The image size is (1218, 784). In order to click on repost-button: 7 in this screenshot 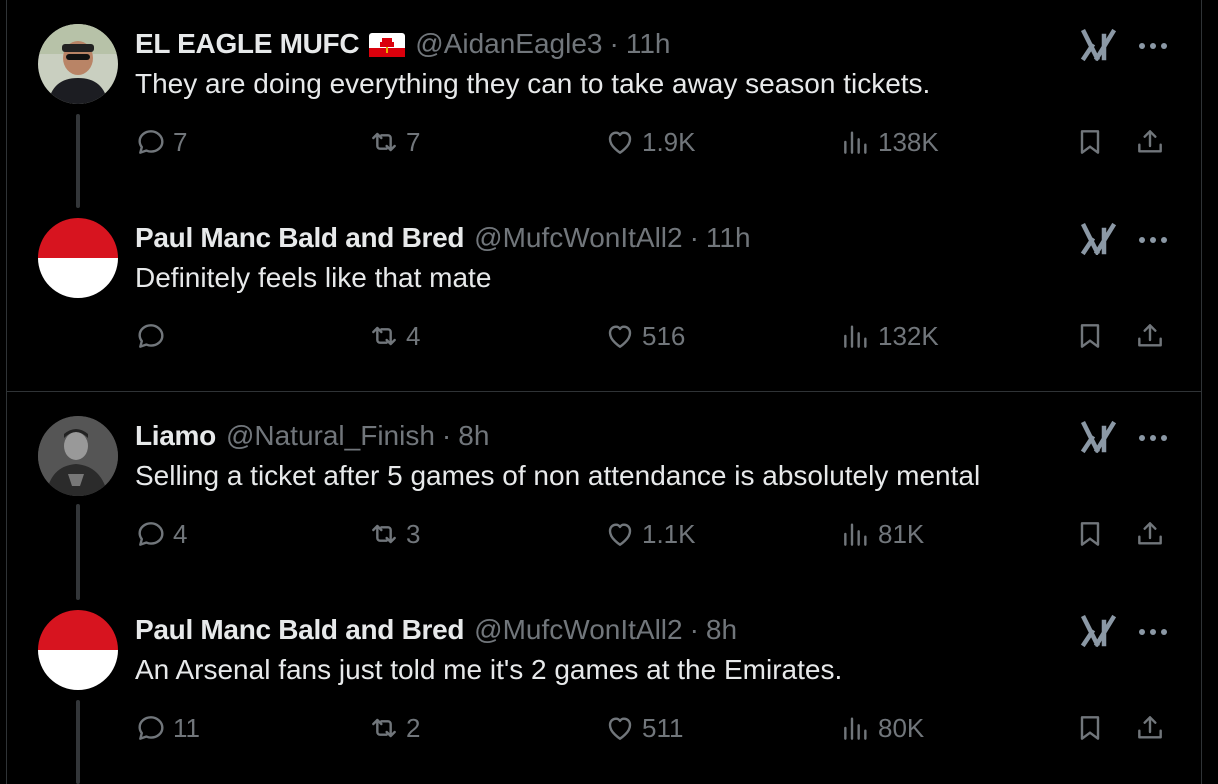, I will do `click(394, 142)`.